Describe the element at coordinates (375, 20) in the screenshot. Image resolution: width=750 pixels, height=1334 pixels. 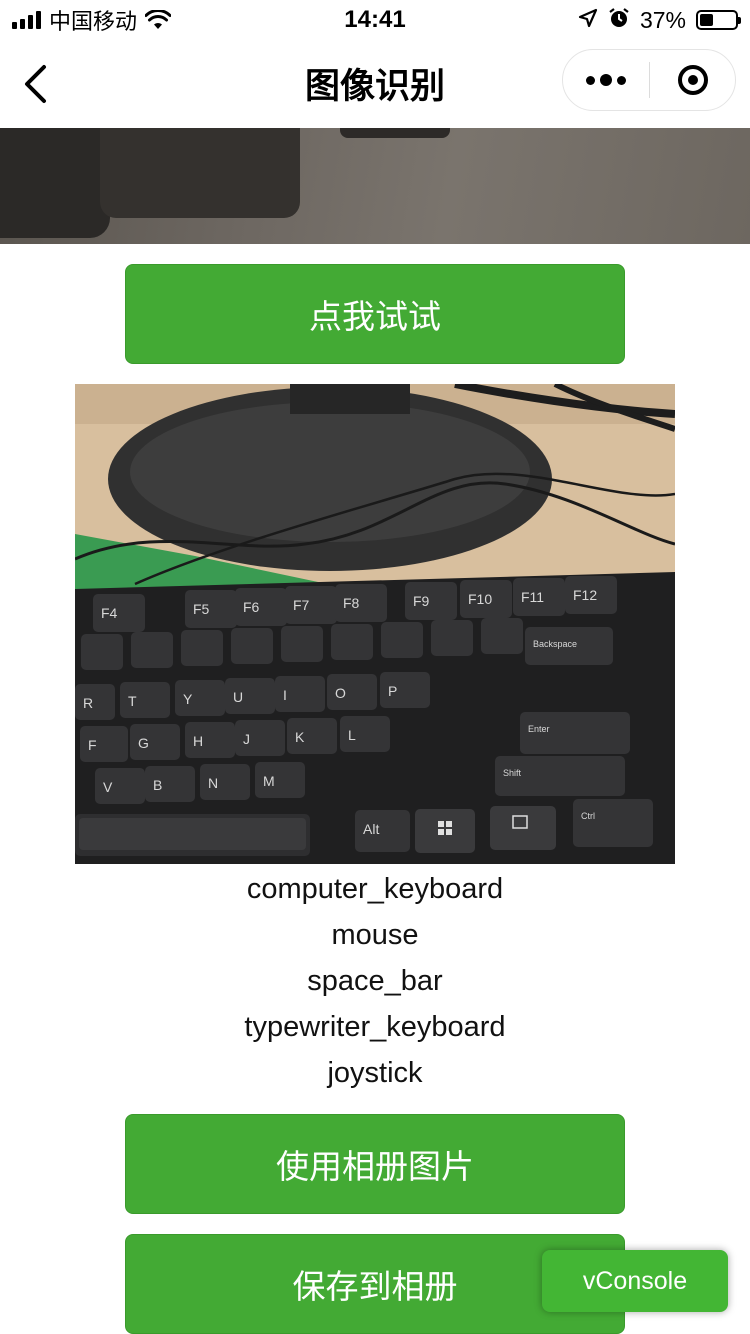
I see `status-bar: 中国移动 14:41 37%` at that location.